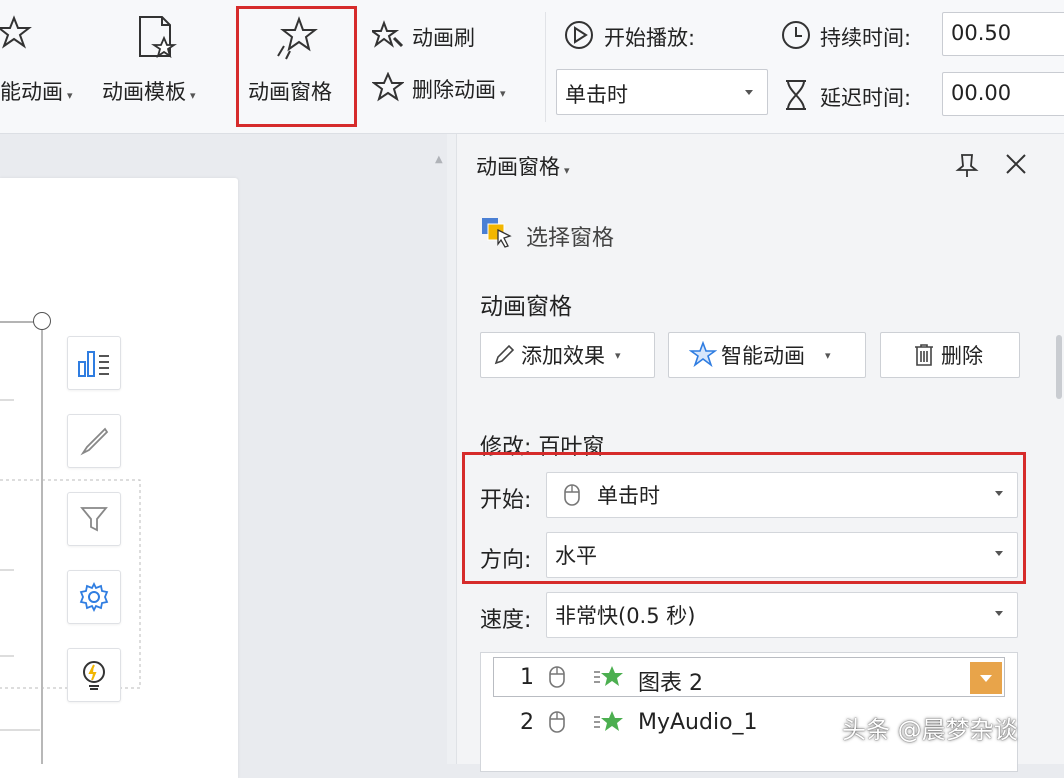 The width and height of the screenshot is (1064, 778). I want to click on add-effect-label: 添加效果, so click(563, 356).